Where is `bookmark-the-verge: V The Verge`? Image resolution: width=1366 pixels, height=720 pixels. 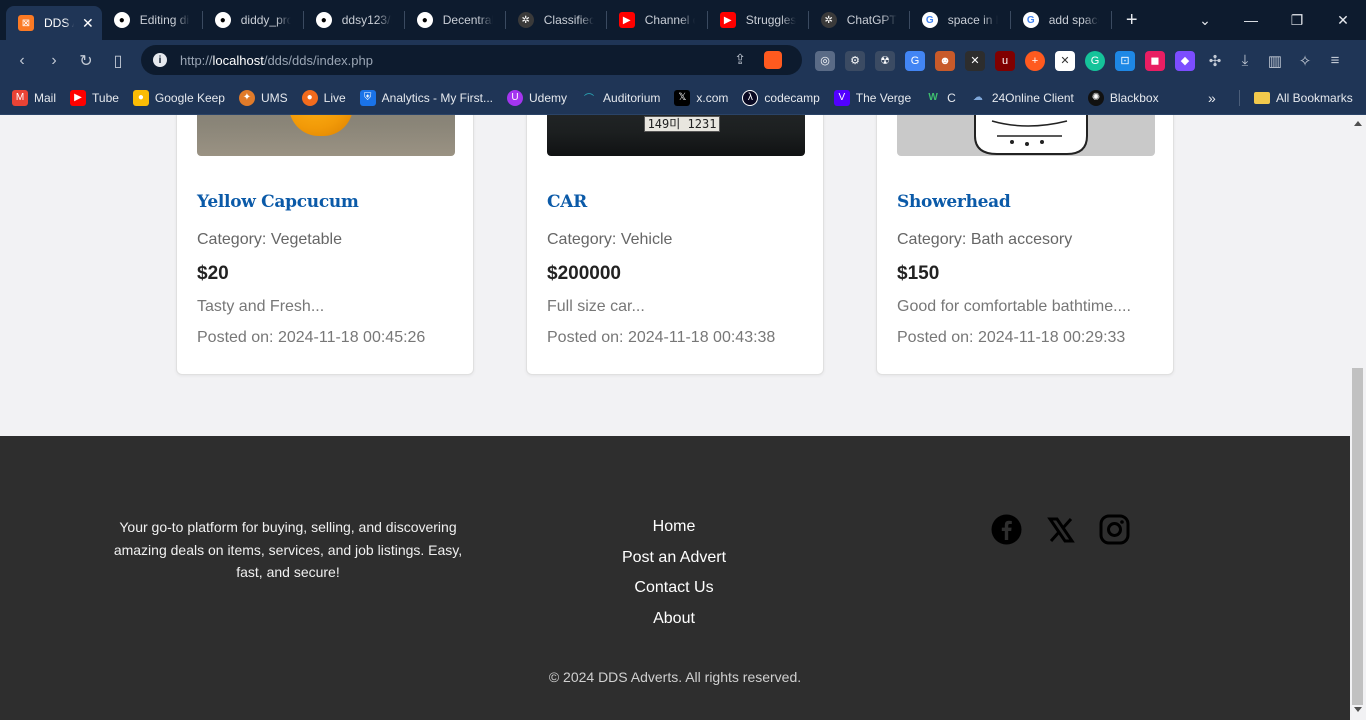
bookmark-the-verge: V The Verge is located at coordinates (872, 97).